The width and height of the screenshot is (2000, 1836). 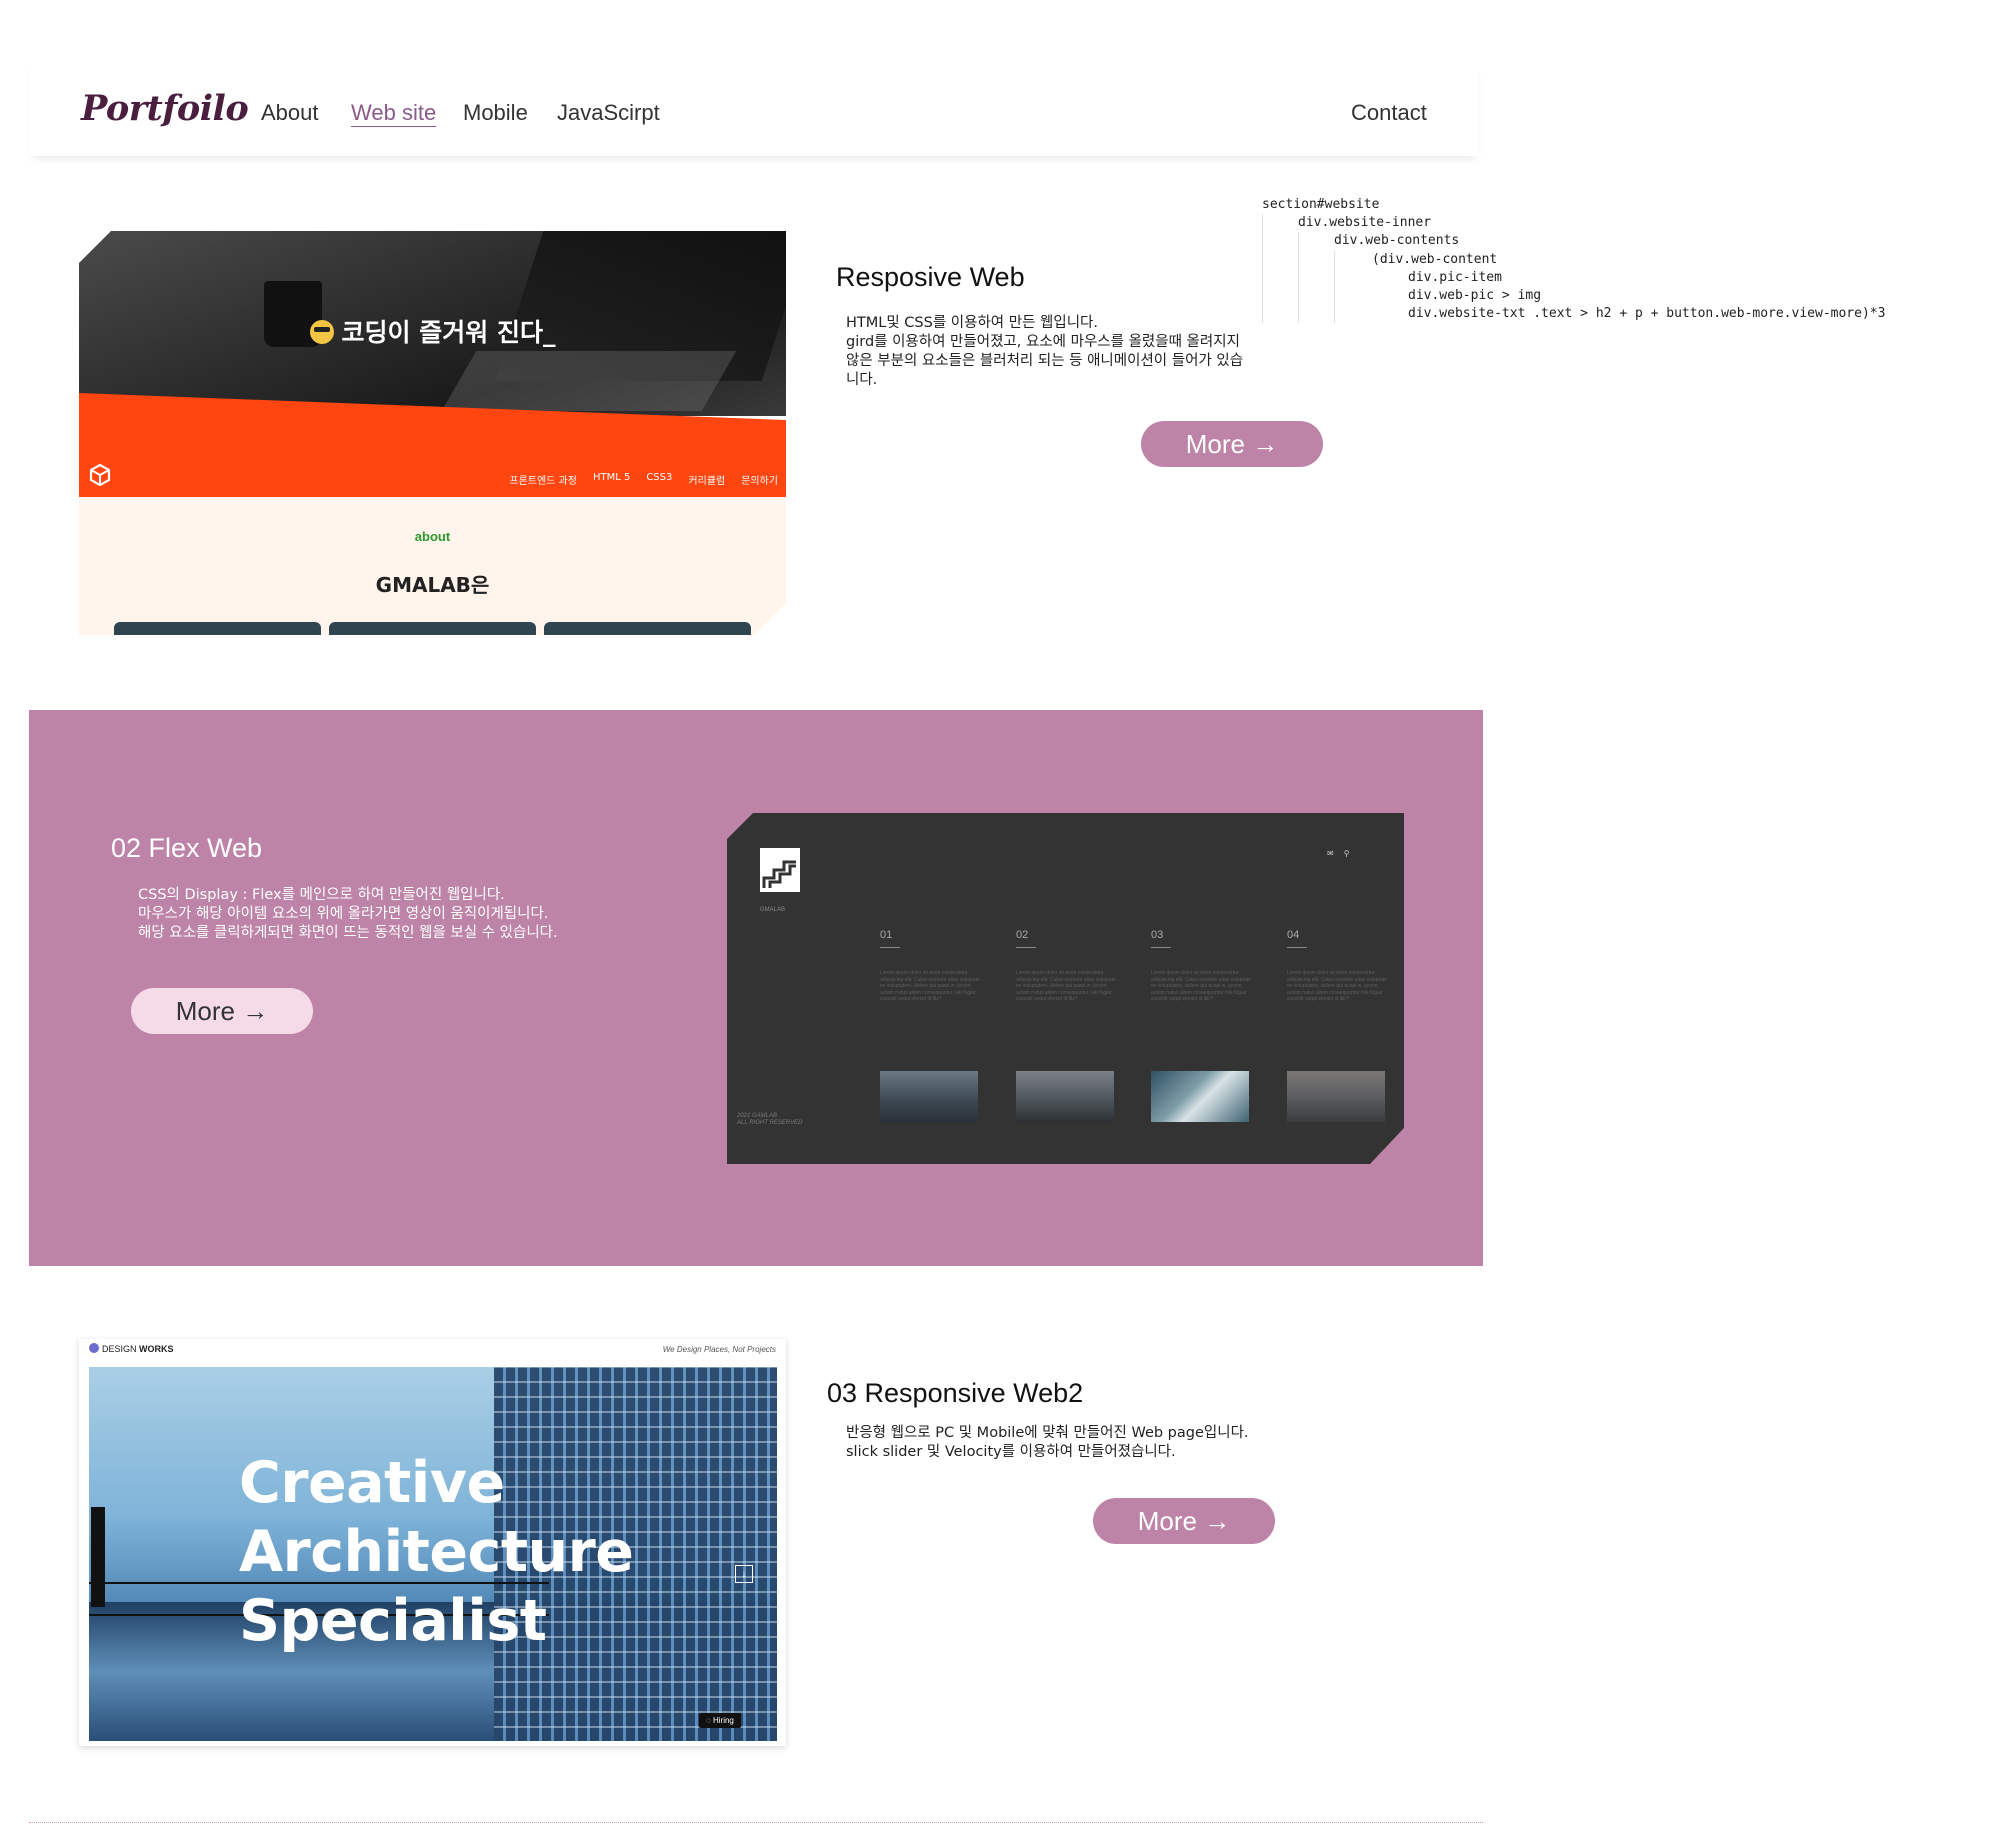 I want to click on more-button-3: More →, so click(x=1184, y=1521).